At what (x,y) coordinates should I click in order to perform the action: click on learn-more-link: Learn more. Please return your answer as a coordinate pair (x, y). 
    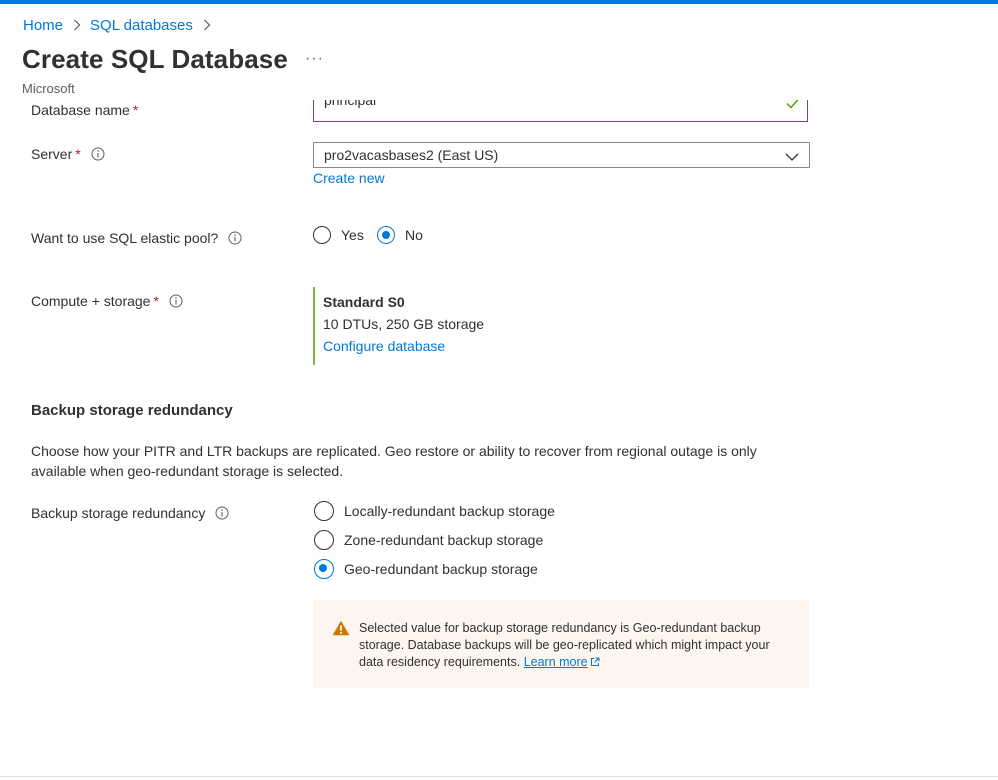
    Looking at the image, I should click on (556, 662).